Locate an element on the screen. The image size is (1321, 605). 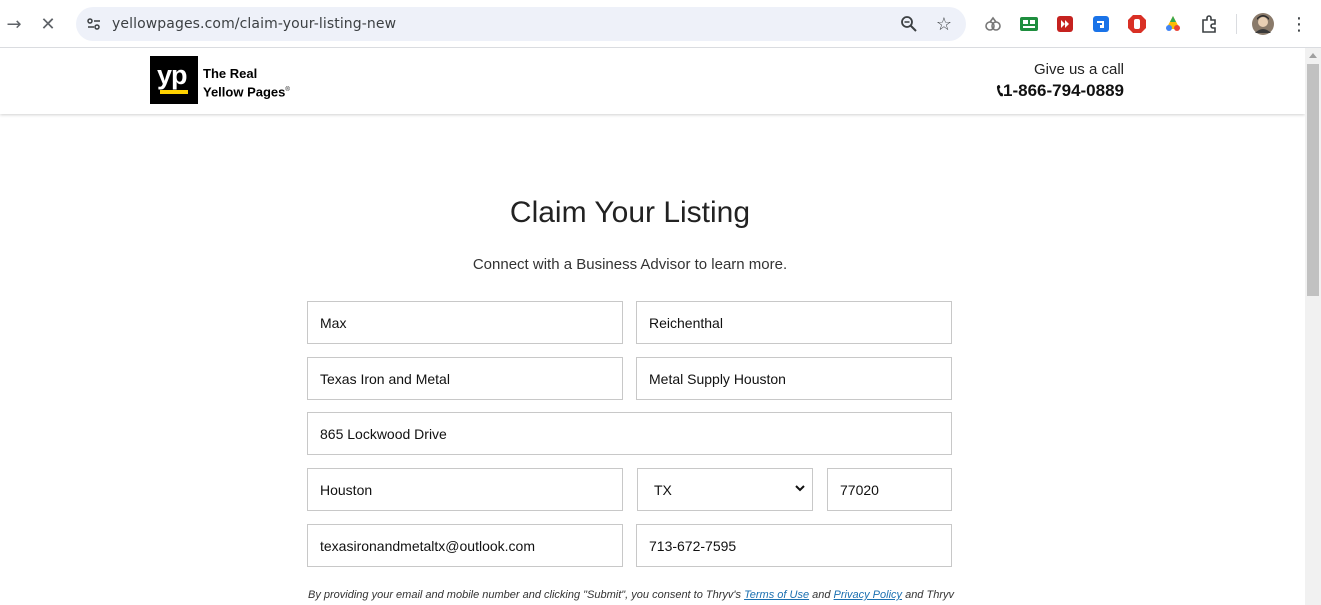
city-field: Houston is located at coordinates (465, 489).